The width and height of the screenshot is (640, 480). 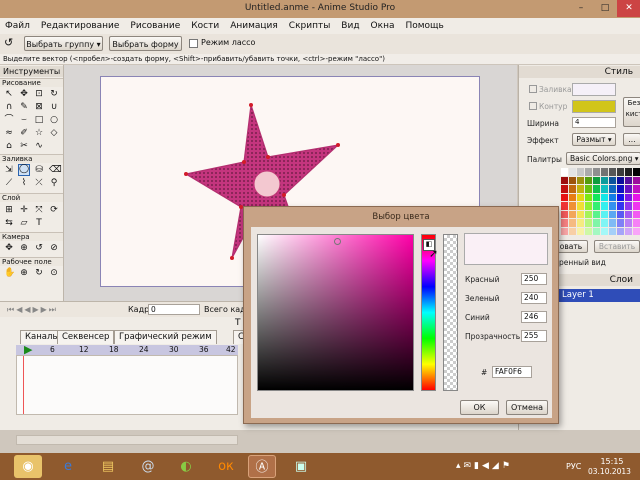 I want to click on clock-date: 03.10.2013, so click(x=609, y=471).